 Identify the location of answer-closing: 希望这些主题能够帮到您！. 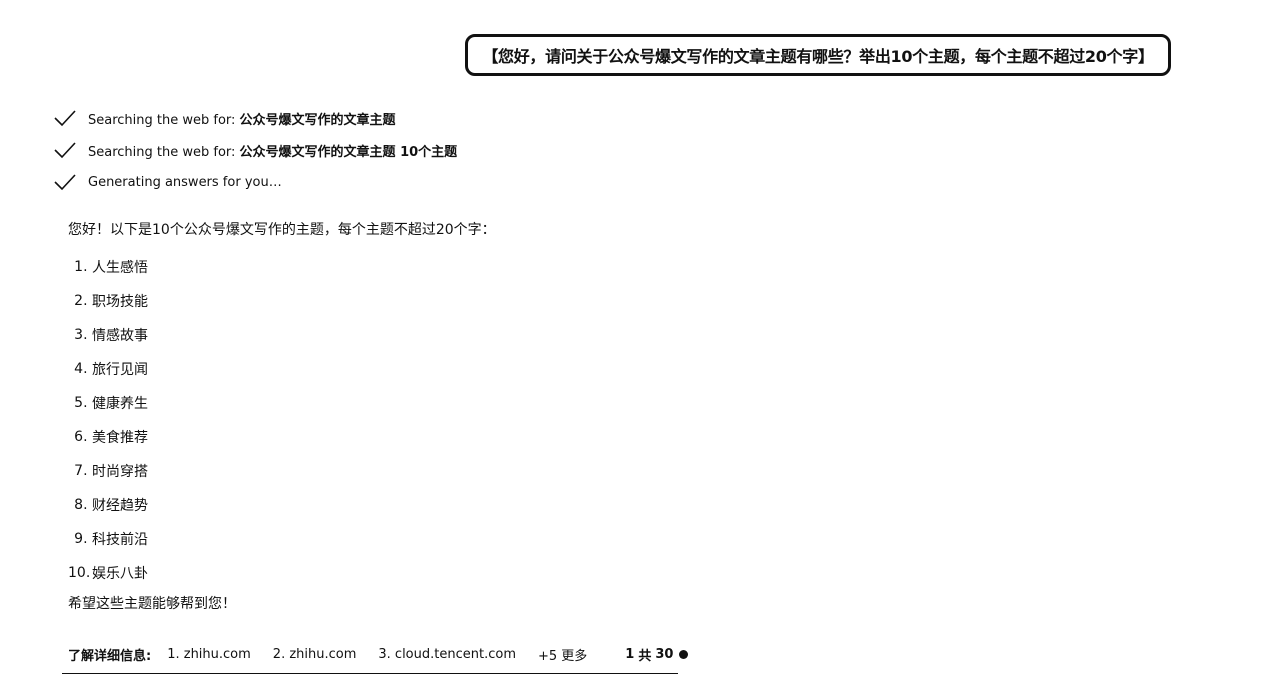
(152, 604).